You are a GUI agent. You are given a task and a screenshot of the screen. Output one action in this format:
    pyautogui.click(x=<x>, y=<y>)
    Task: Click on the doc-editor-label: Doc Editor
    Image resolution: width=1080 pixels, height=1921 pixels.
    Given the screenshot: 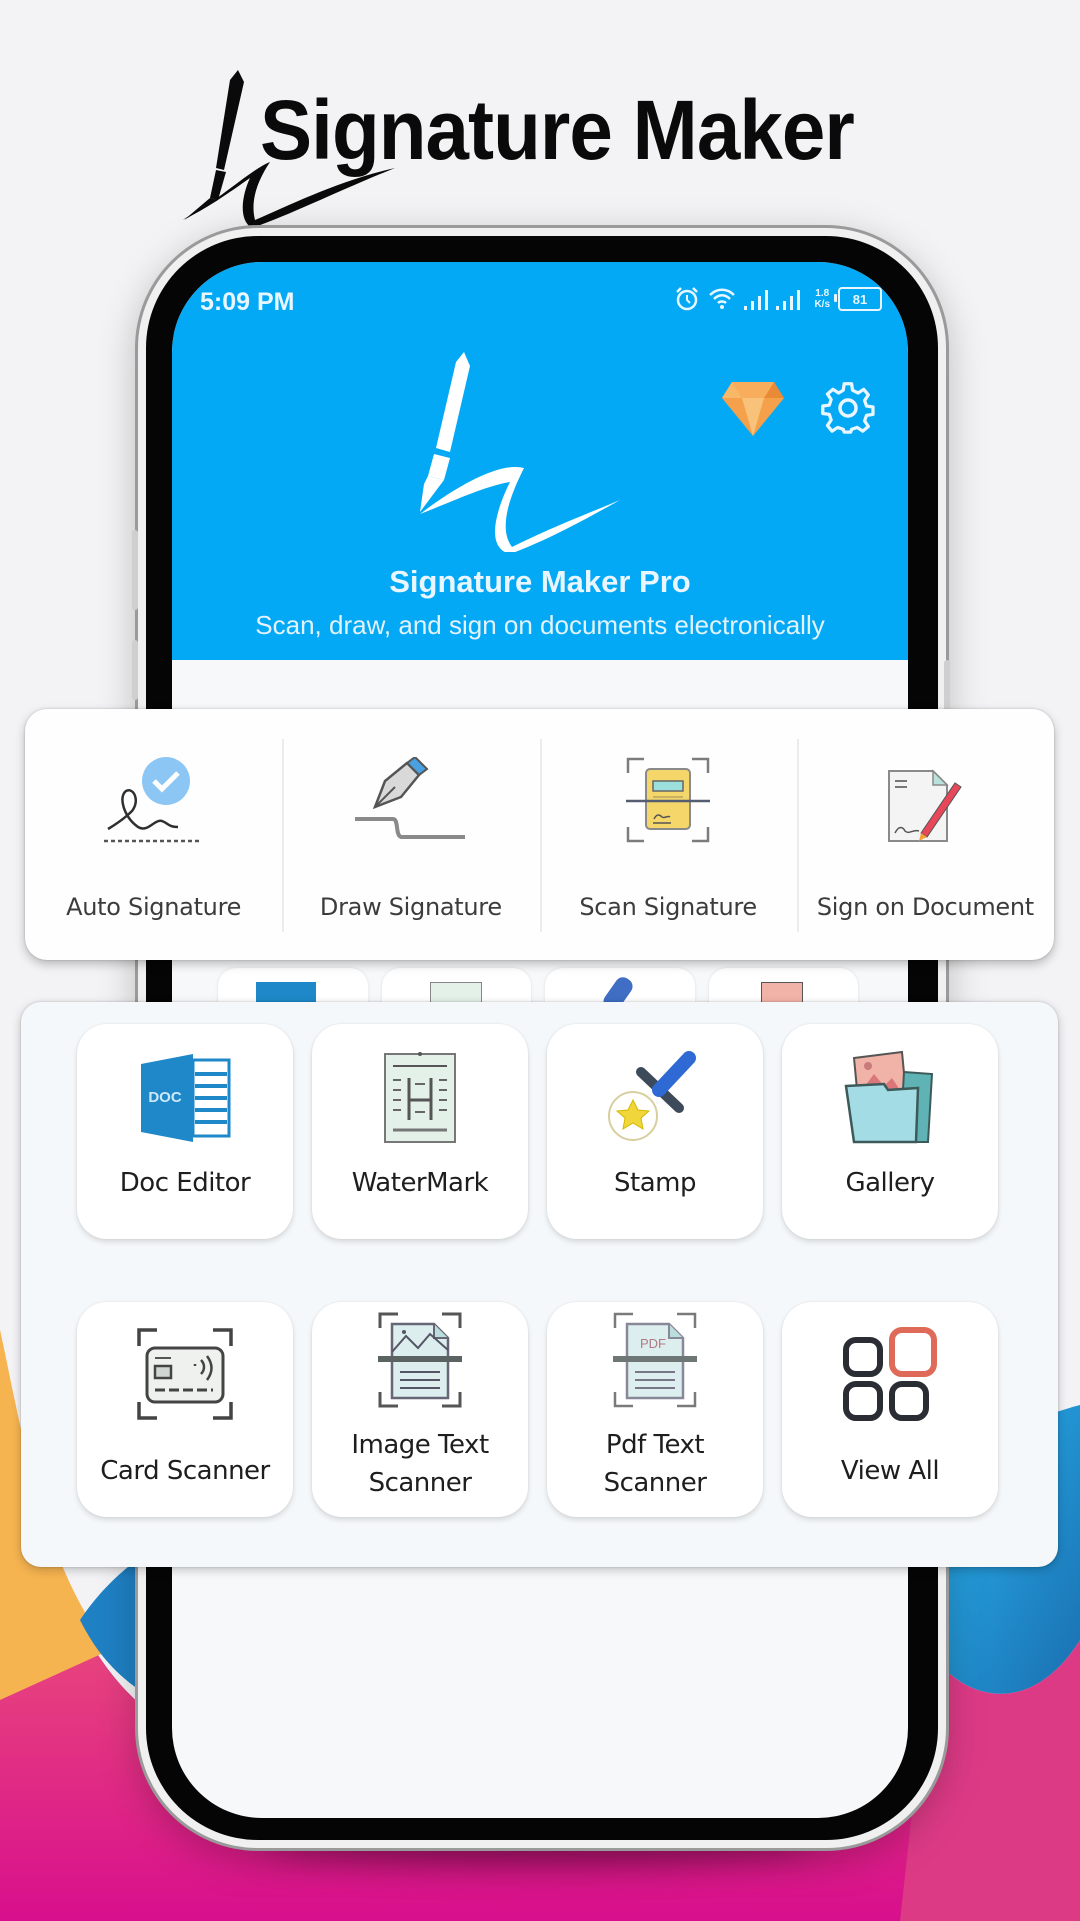 What is the action you would take?
    pyautogui.click(x=185, y=1183)
    